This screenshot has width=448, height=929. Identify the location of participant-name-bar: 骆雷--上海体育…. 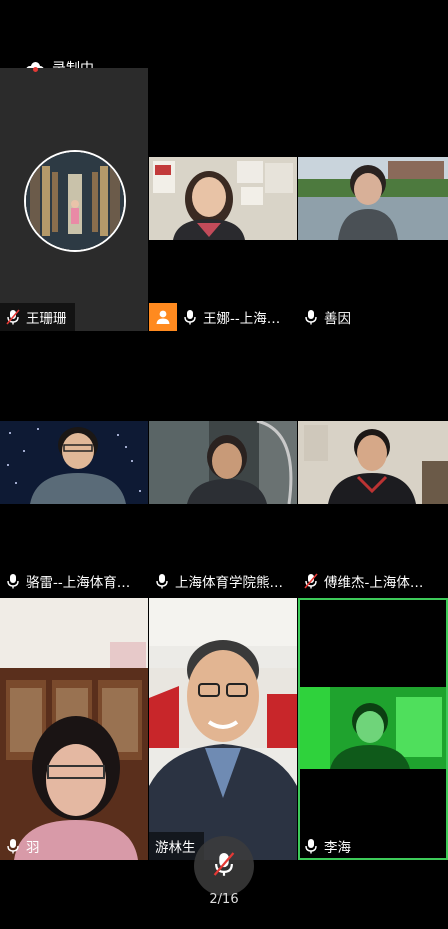
(69, 581).